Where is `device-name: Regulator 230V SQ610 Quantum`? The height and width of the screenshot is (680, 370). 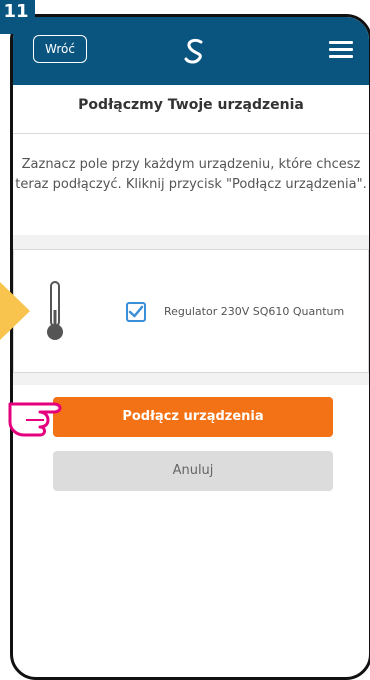
device-name: Regulator 230V SQ610 Quantum is located at coordinates (254, 311).